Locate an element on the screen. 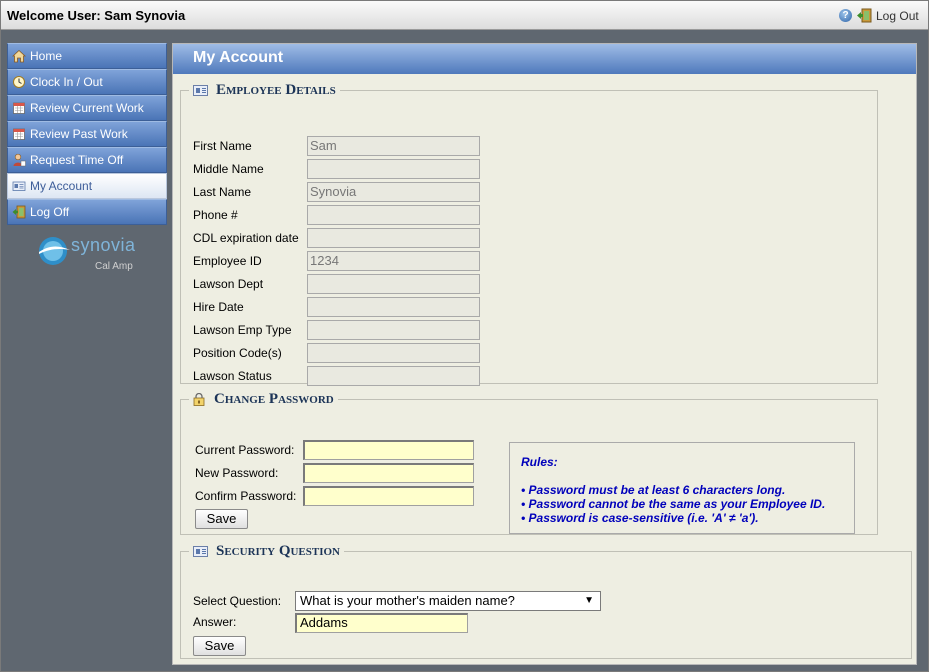  sidebar-item-label: Request Time Off is located at coordinates (77, 160).